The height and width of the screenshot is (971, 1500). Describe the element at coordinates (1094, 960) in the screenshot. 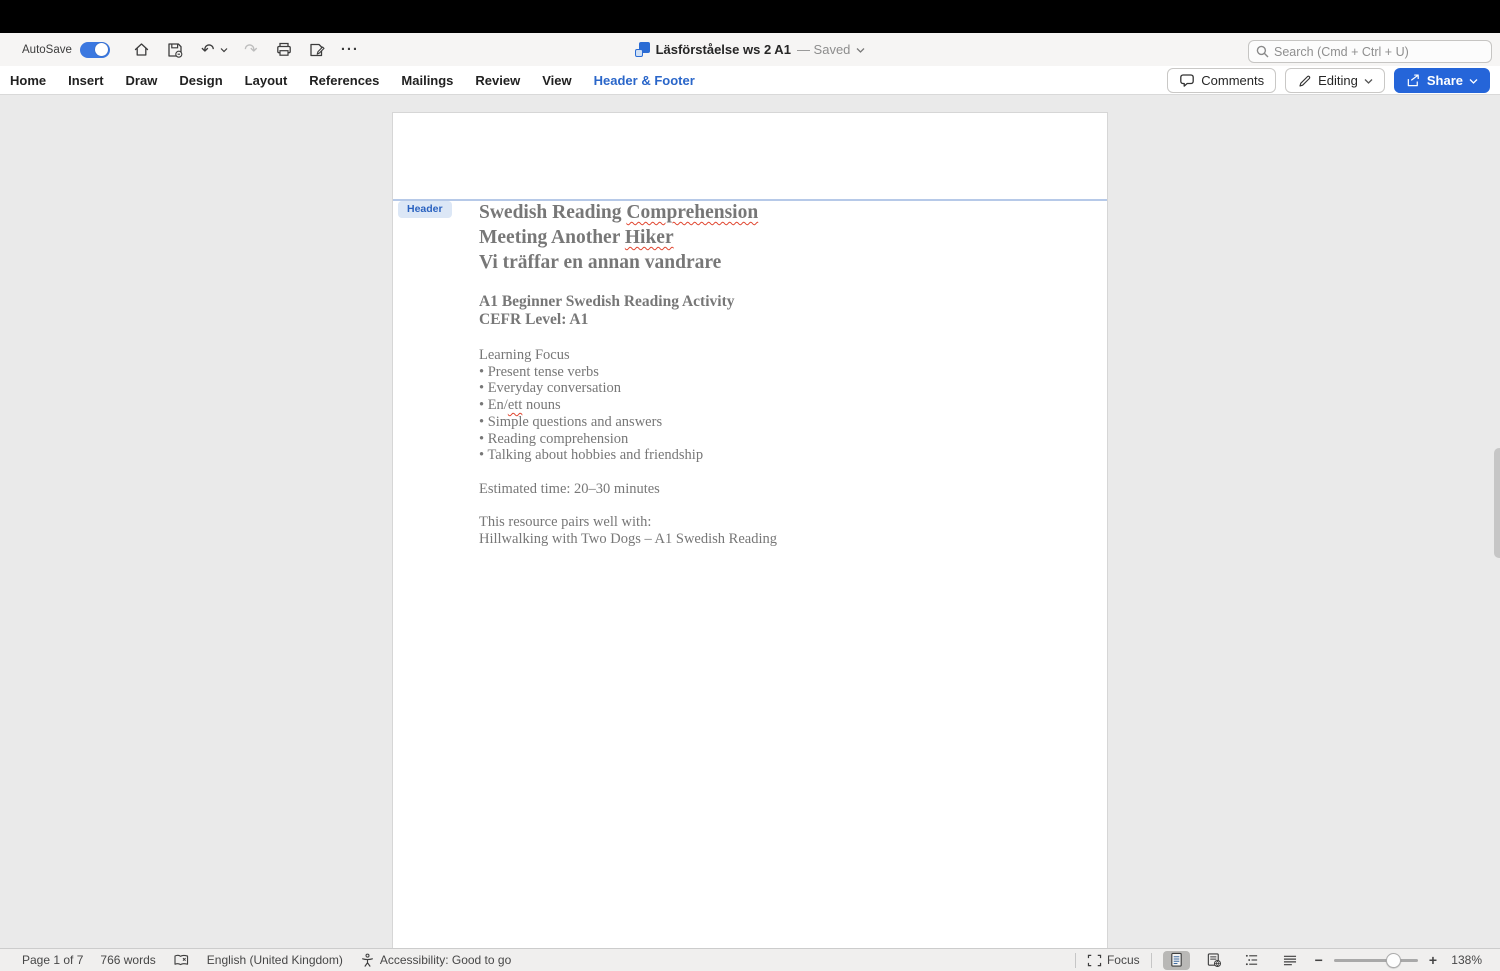

I see `focus-icon` at that location.